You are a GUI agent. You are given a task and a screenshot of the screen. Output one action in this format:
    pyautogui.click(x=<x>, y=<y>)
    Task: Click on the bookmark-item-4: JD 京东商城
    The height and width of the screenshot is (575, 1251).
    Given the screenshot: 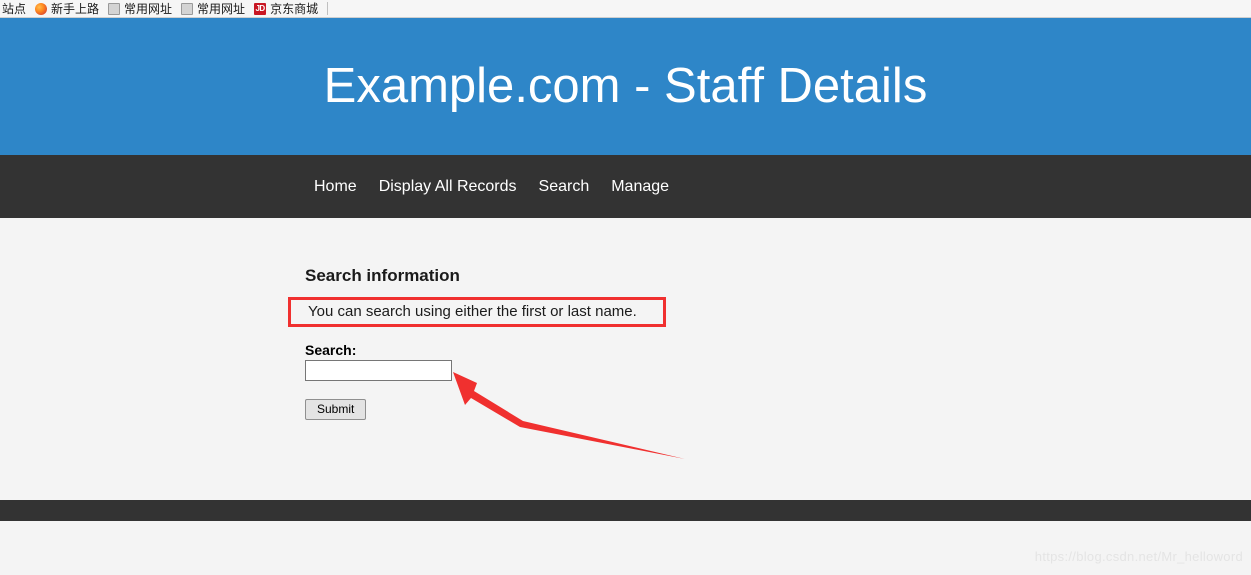 What is the action you would take?
    pyautogui.click(x=288, y=9)
    